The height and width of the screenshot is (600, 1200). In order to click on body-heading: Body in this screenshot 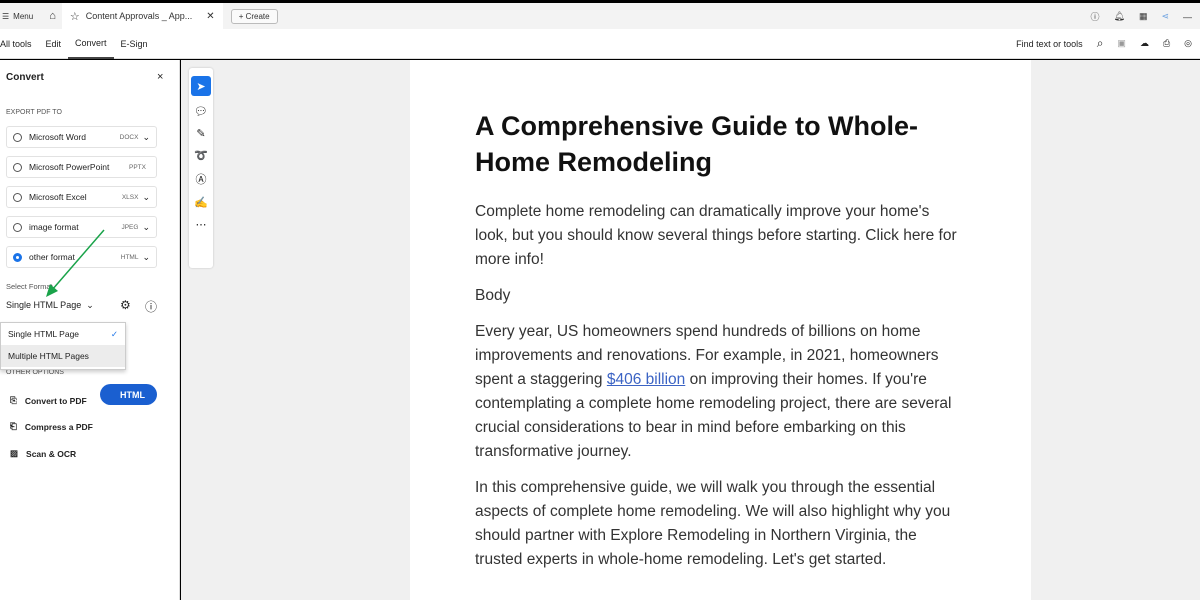, I will do `click(493, 295)`.